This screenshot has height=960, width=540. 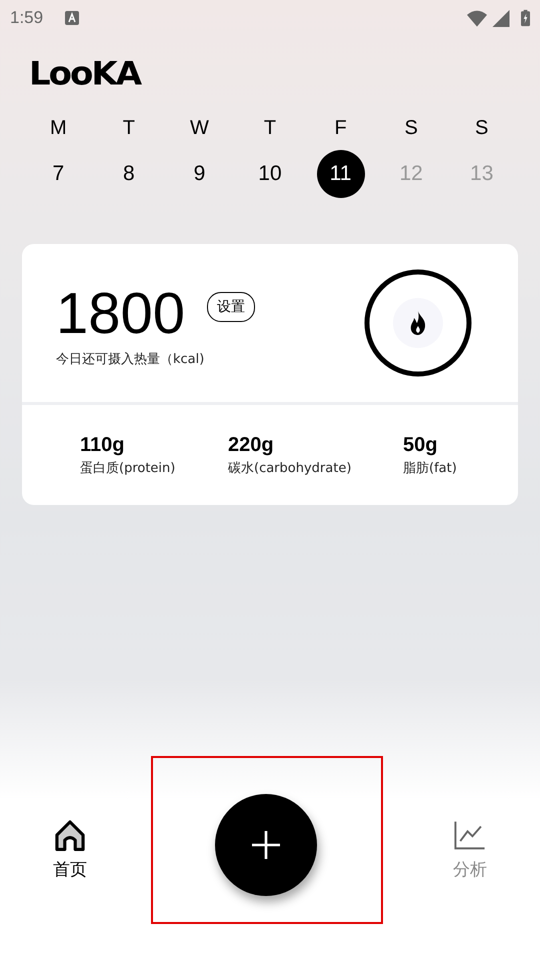 What do you see at coordinates (418, 323) in the screenshot?
I see `flame-ring-icon` at bounding box center [418, 323].